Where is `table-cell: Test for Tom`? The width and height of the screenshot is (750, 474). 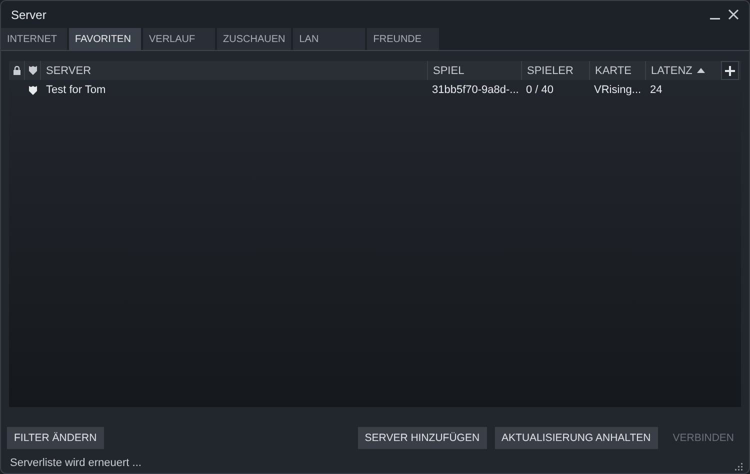 table-cell: Test for Tom is located at coordinates (76, 90).